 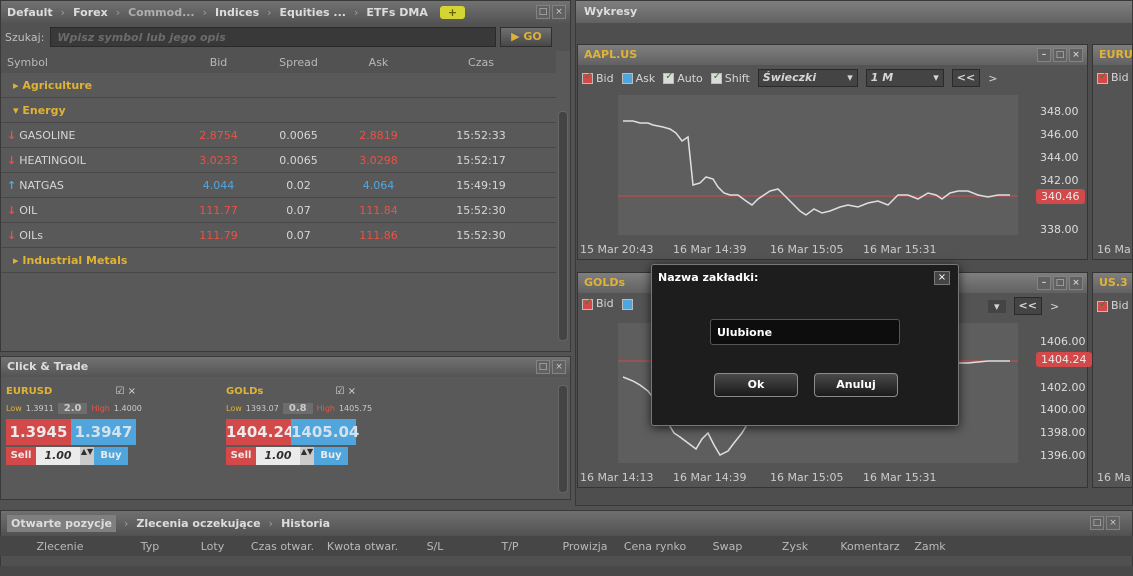 I want to click on table-row: ↑ NATGAS 4.044 0.02 4.064 15:49:19, so click(x=278, y=185).